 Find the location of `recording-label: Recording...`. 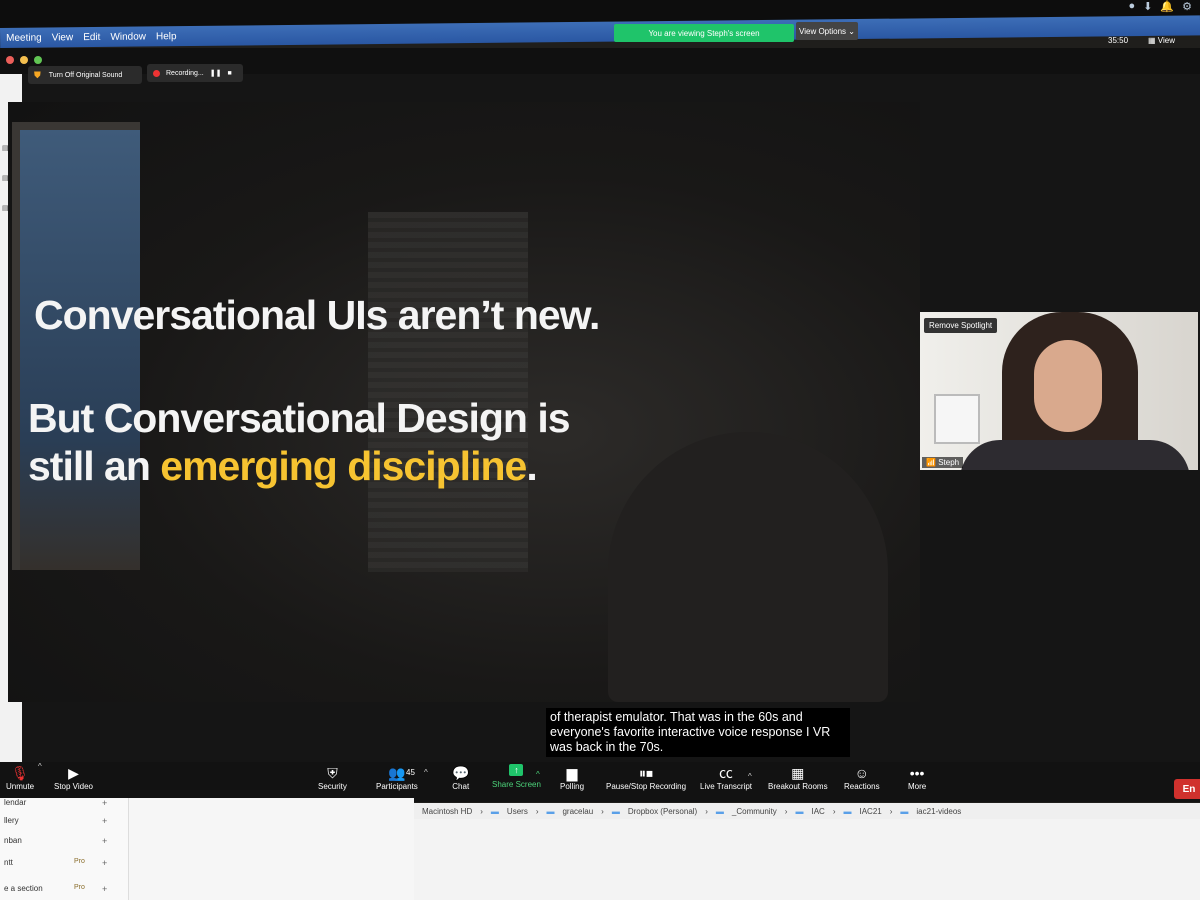

recording-label: Recording... is located at coordinates (185, 73).